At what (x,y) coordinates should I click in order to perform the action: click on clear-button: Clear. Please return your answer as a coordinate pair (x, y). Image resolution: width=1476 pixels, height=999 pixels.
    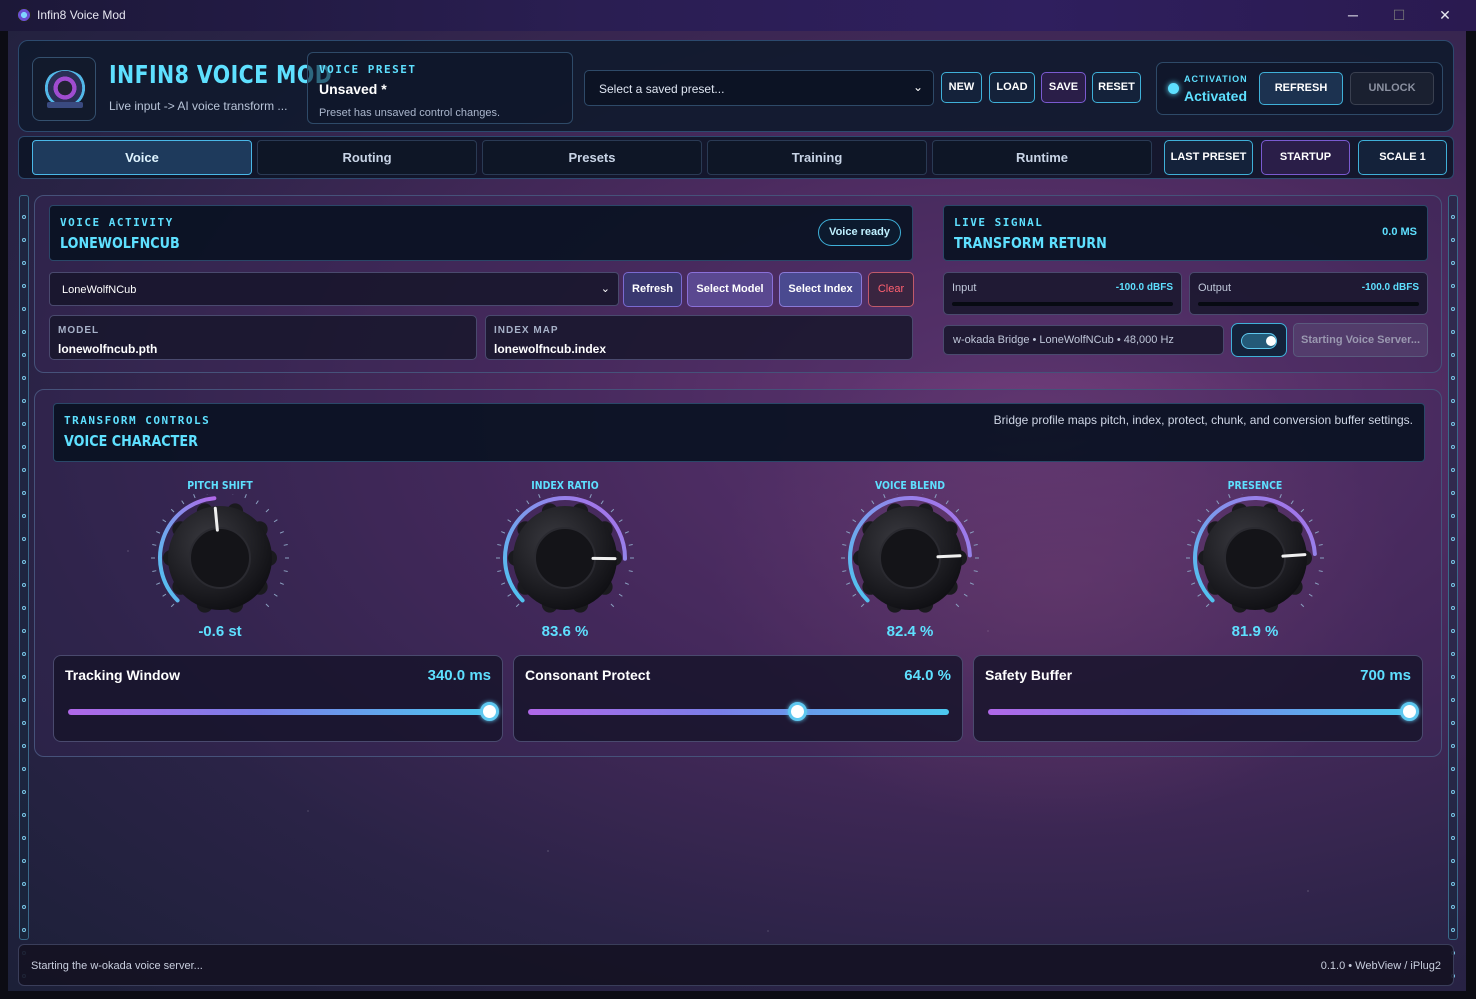
    Looking at the image, I should click on (891, 289).